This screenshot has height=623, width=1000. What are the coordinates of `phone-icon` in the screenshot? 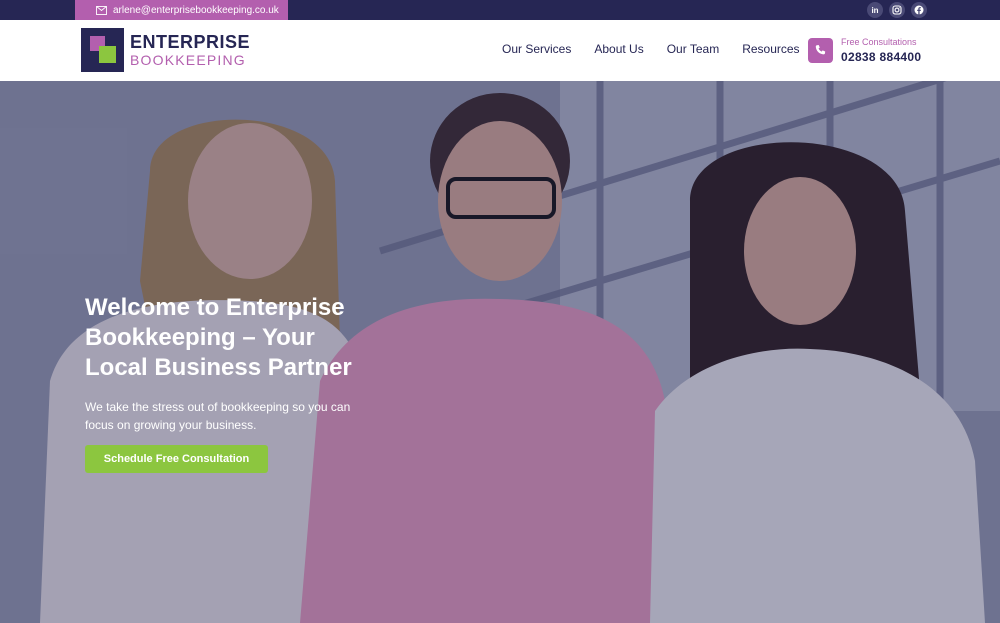 It's located at (820, 50).